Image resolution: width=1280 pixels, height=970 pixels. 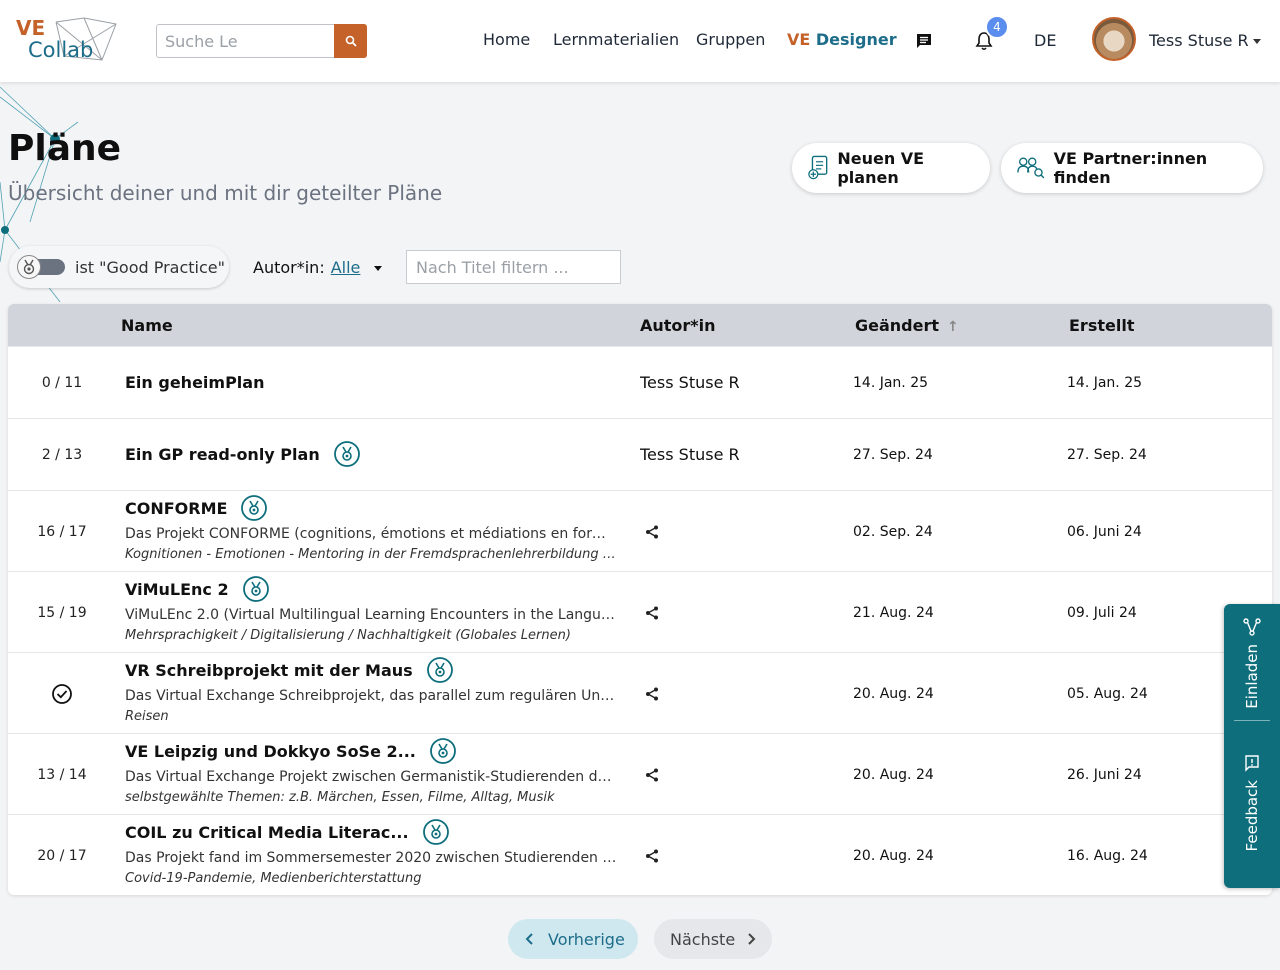 I want to click on side-tabs: Einladen Feedback, so click(x=1252, y=746).